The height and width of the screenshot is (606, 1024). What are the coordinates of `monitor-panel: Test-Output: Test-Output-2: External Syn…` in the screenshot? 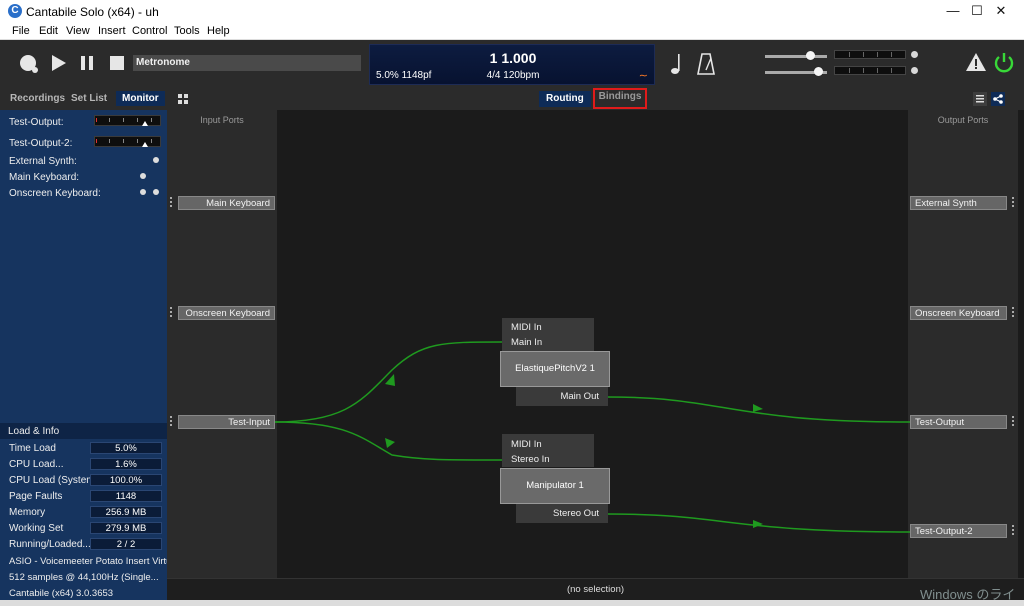 It's located at (89, 358).